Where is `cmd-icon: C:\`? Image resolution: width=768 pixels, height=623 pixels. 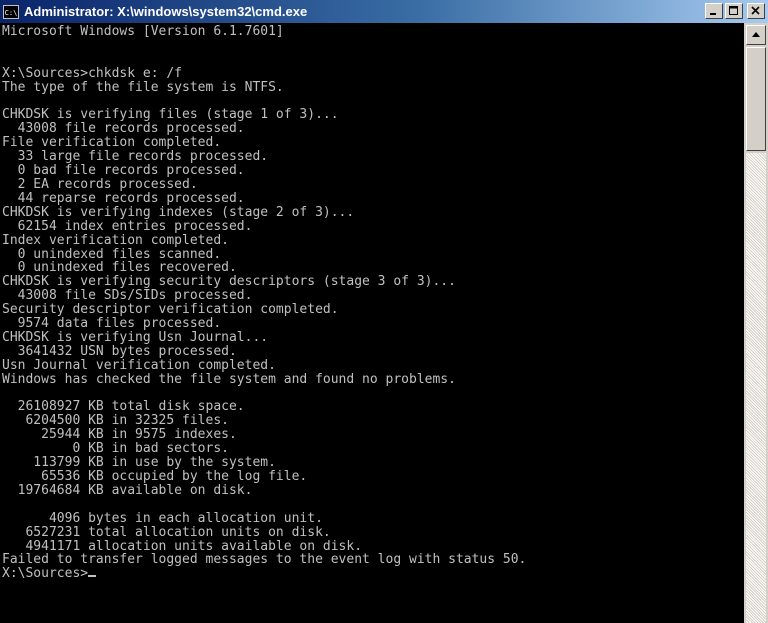
cmd-icon: C:\ is located at coordinates (11, 11).